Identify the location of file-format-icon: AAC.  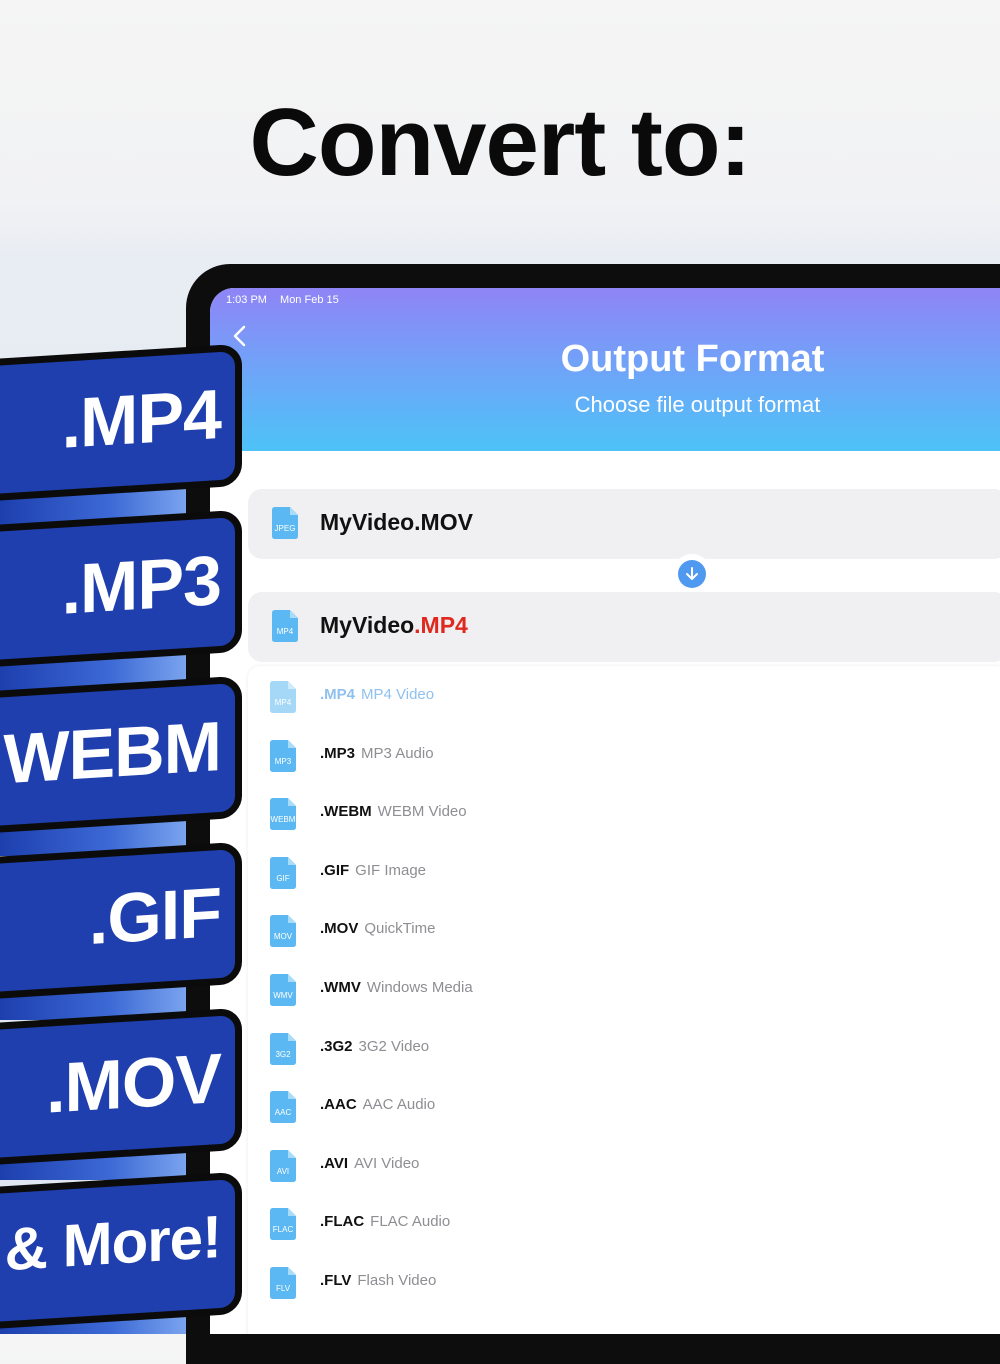
(283, 1107).